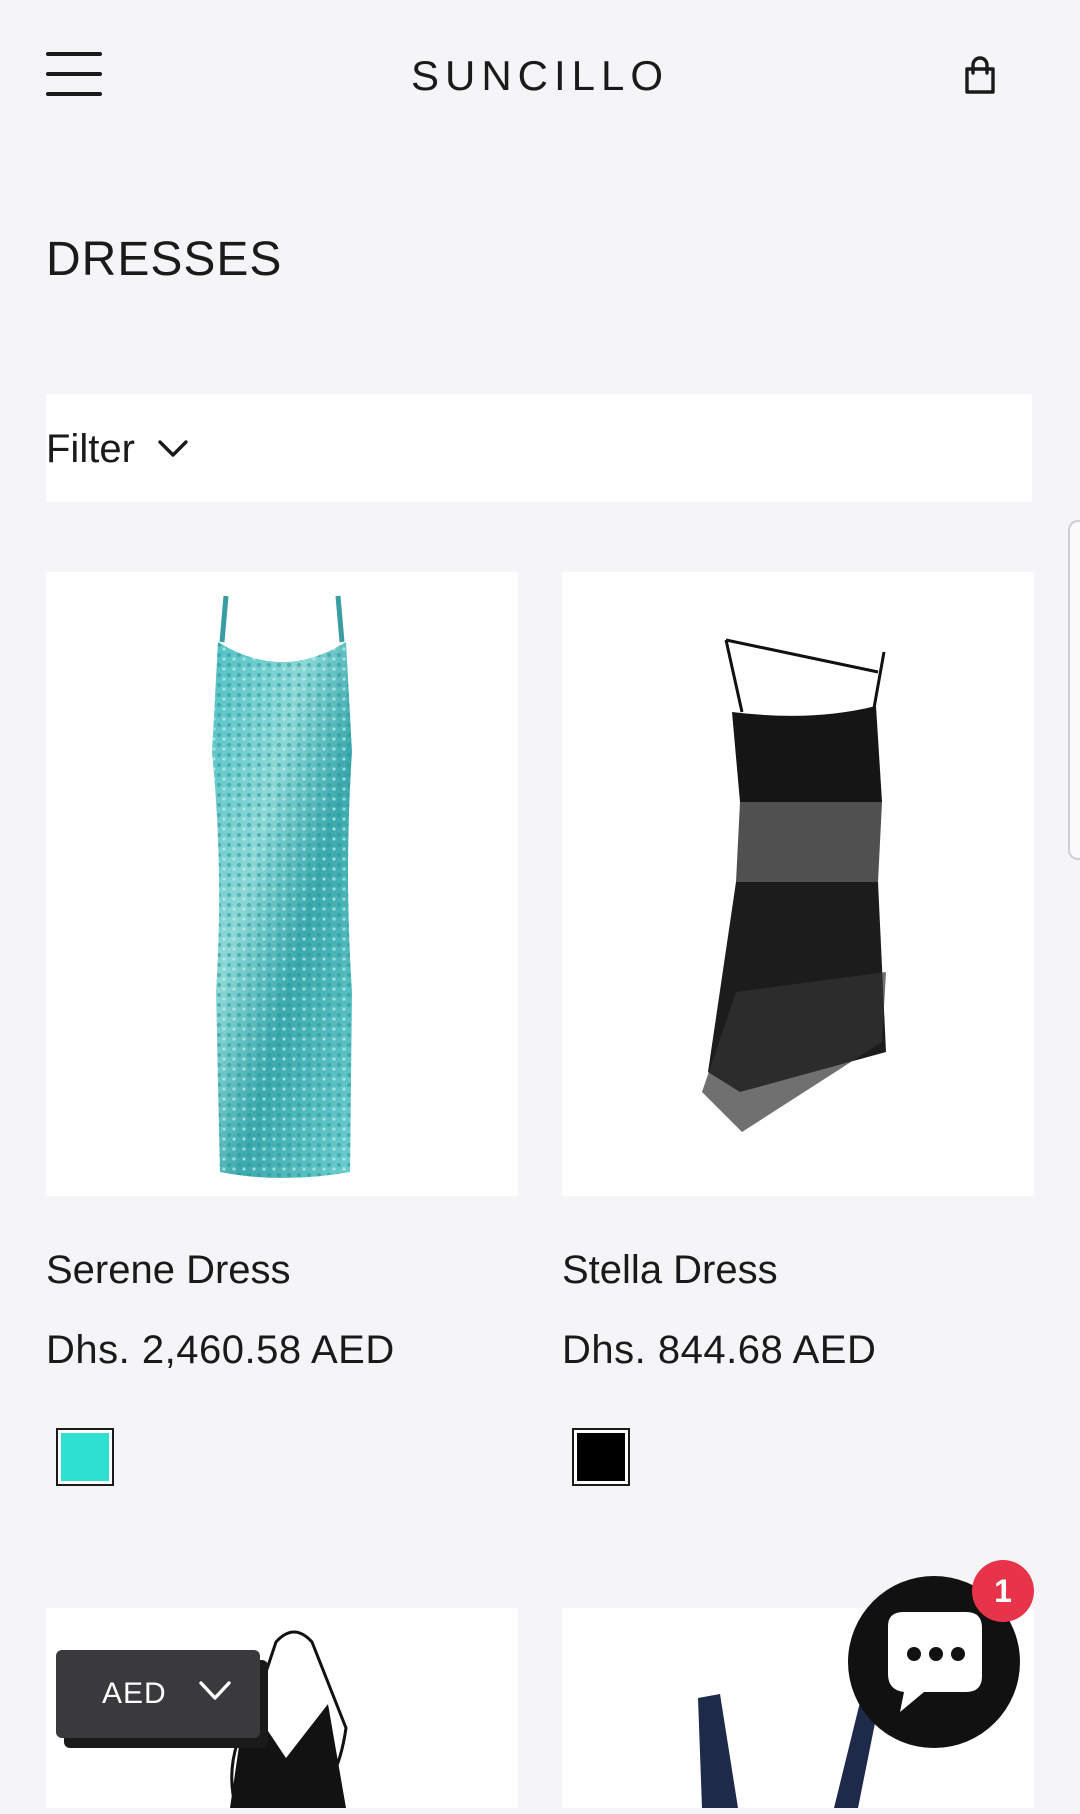  I want to click on filter-label: Filter, so click(90, 448).